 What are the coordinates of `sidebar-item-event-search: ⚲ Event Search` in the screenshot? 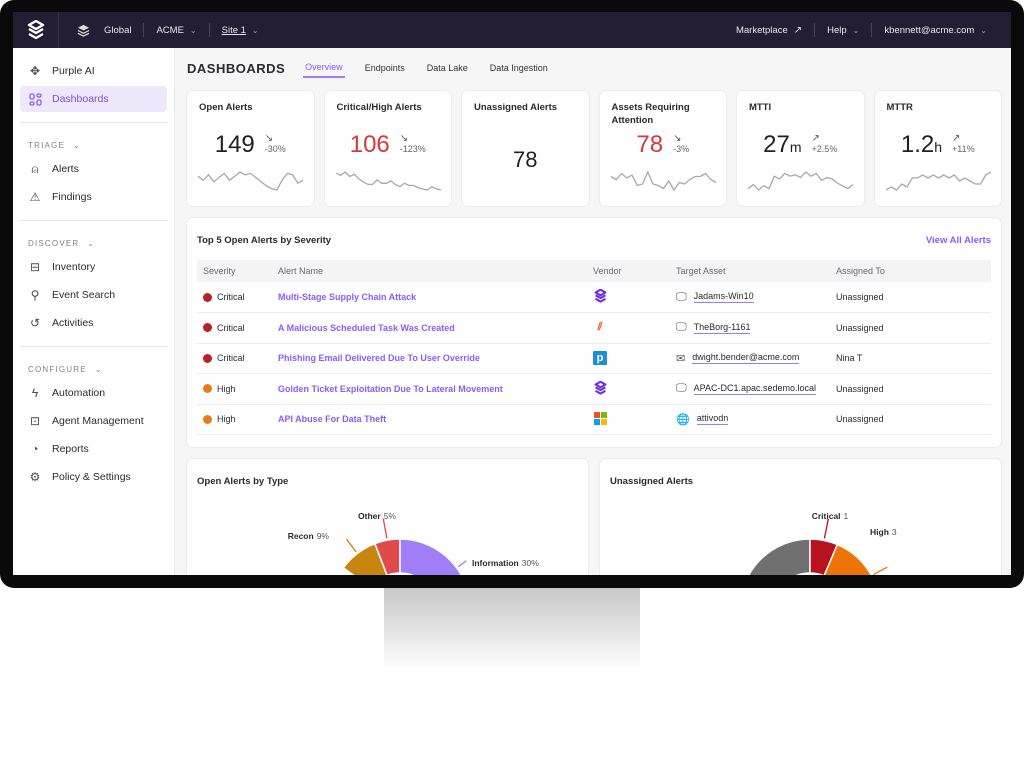 It's located at (93, 295).